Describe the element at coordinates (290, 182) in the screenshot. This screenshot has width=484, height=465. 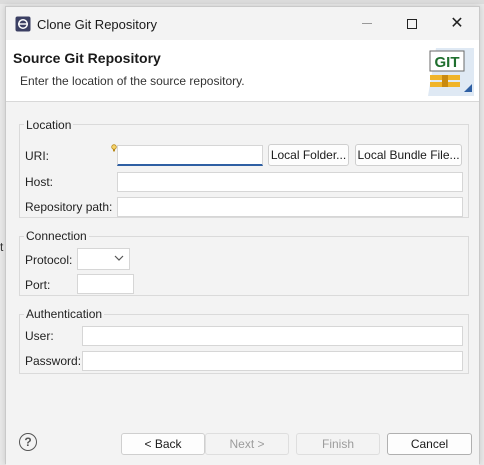
I see `host-input` at that location.